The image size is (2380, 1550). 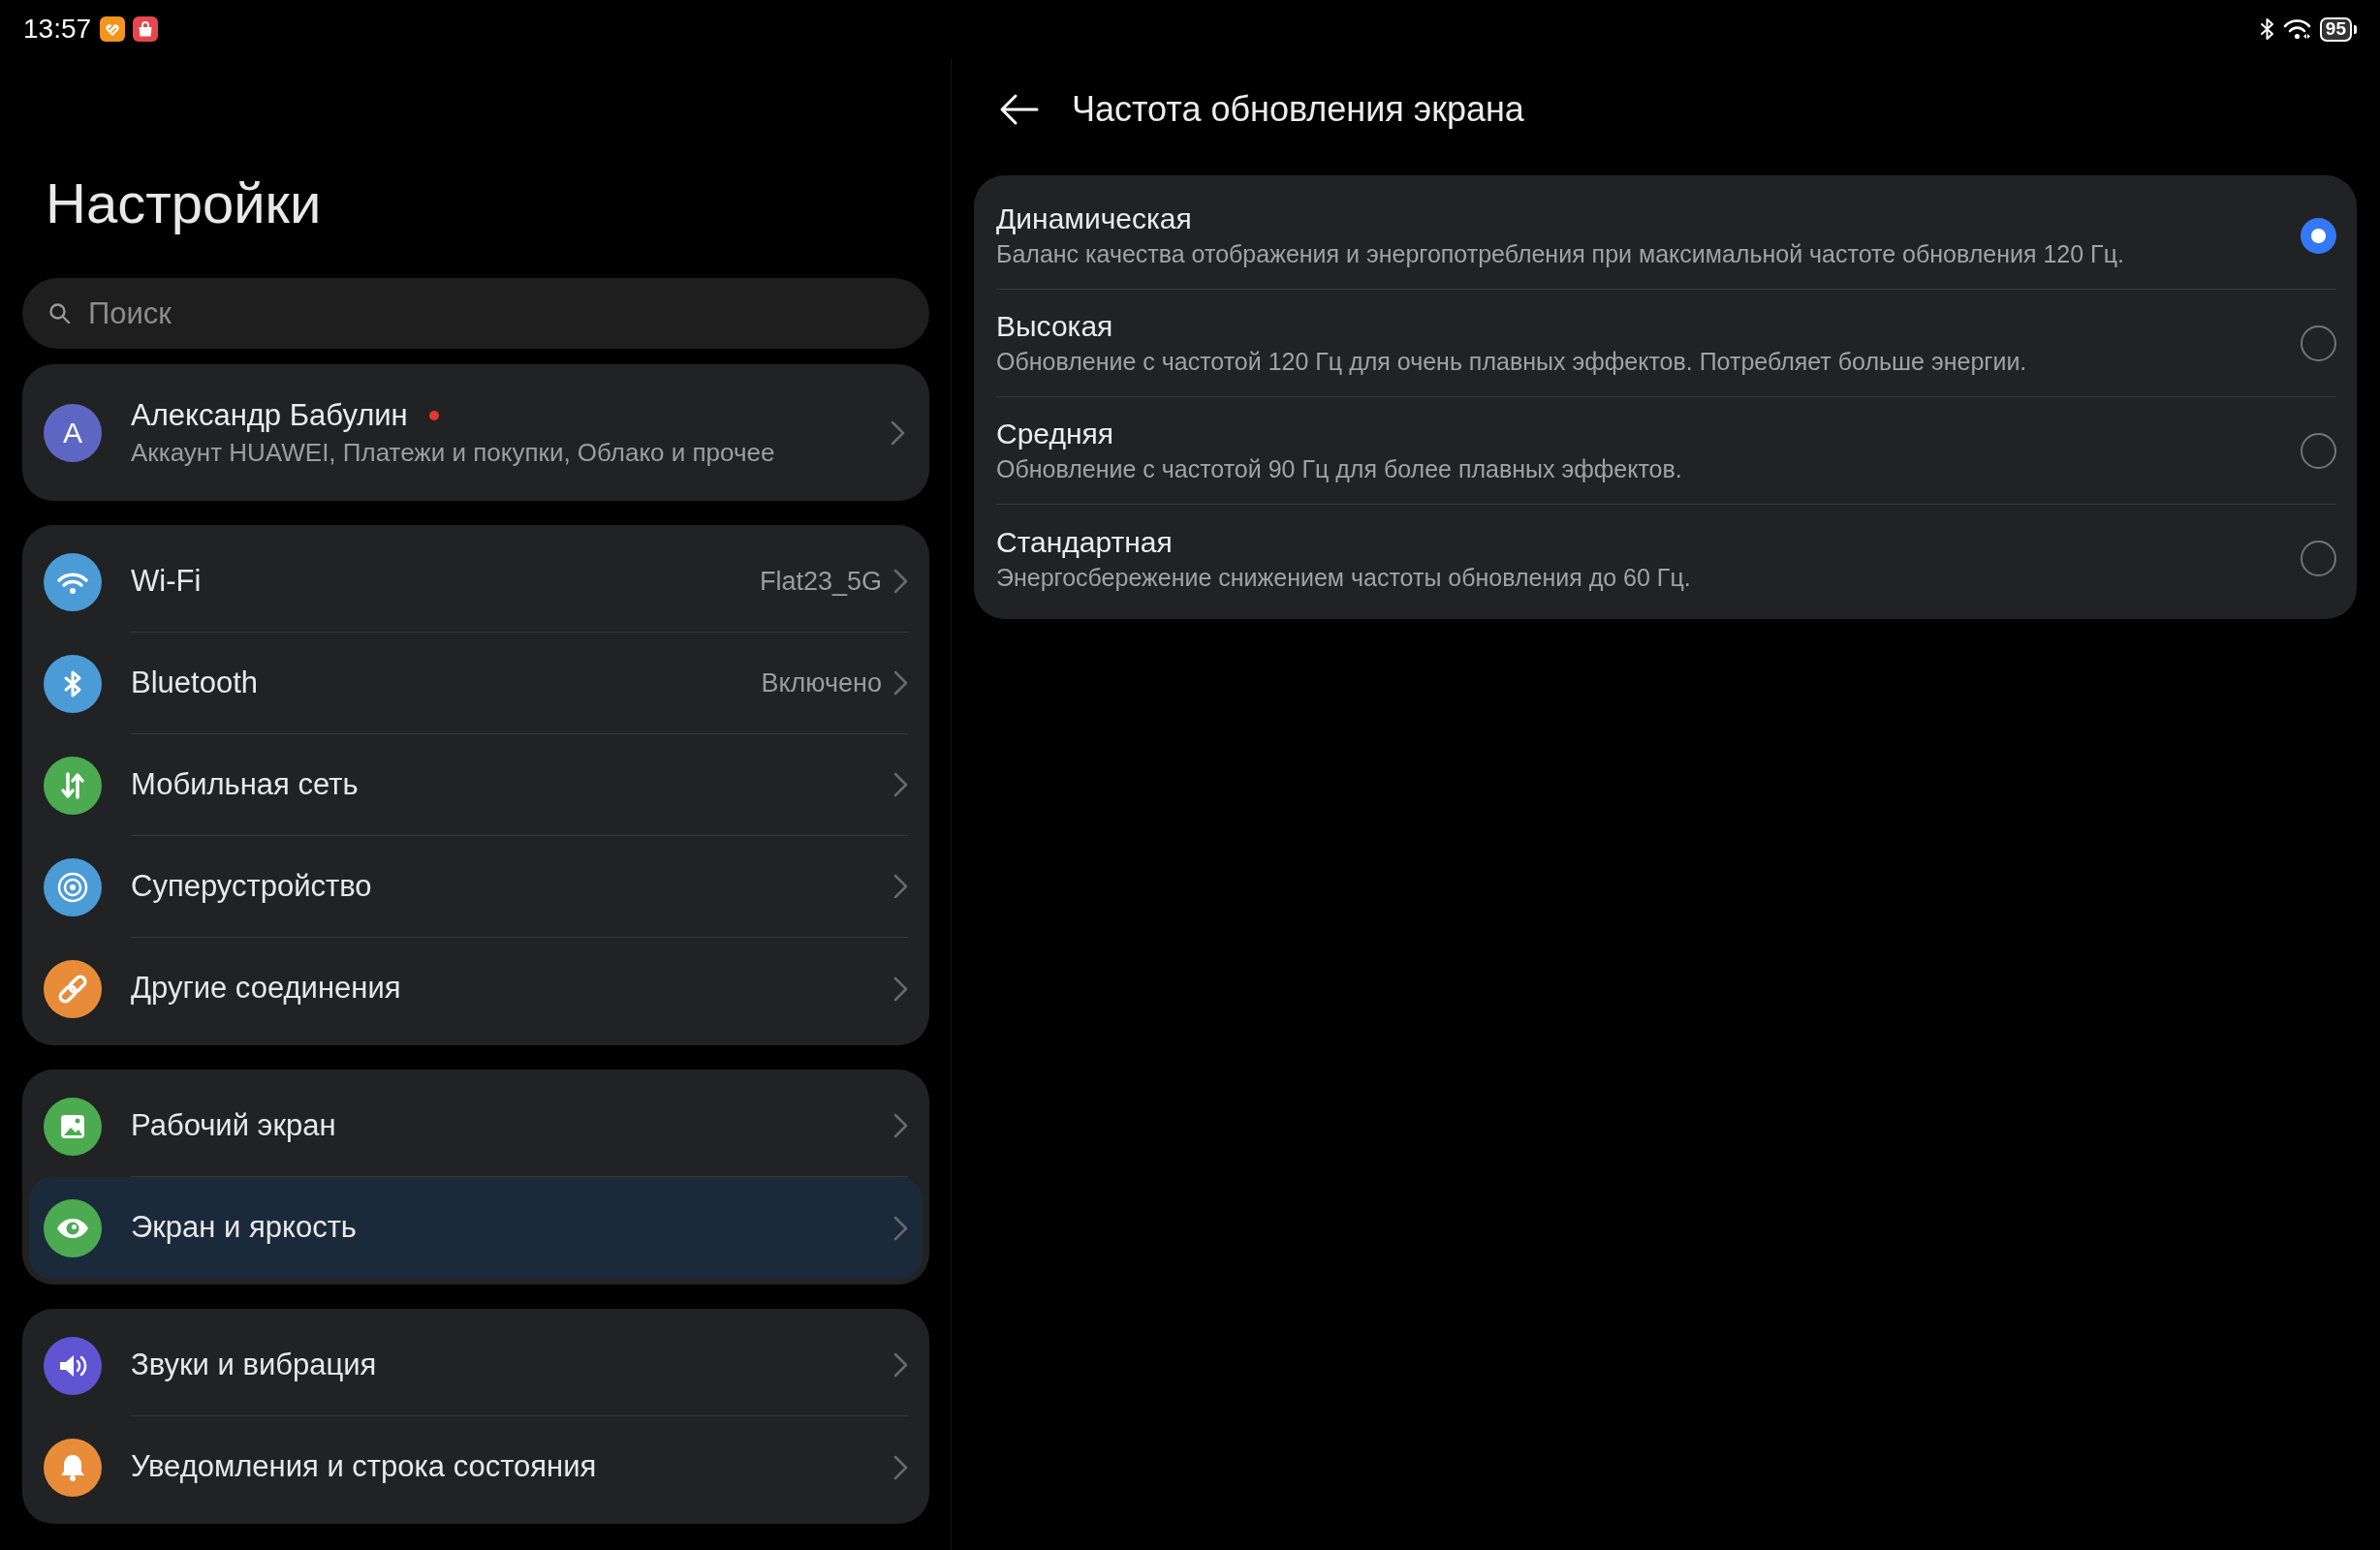 What do you see at coordinates (60, 313) in the screenshot?
I see `search-icon` at bounding box center [60, 313].